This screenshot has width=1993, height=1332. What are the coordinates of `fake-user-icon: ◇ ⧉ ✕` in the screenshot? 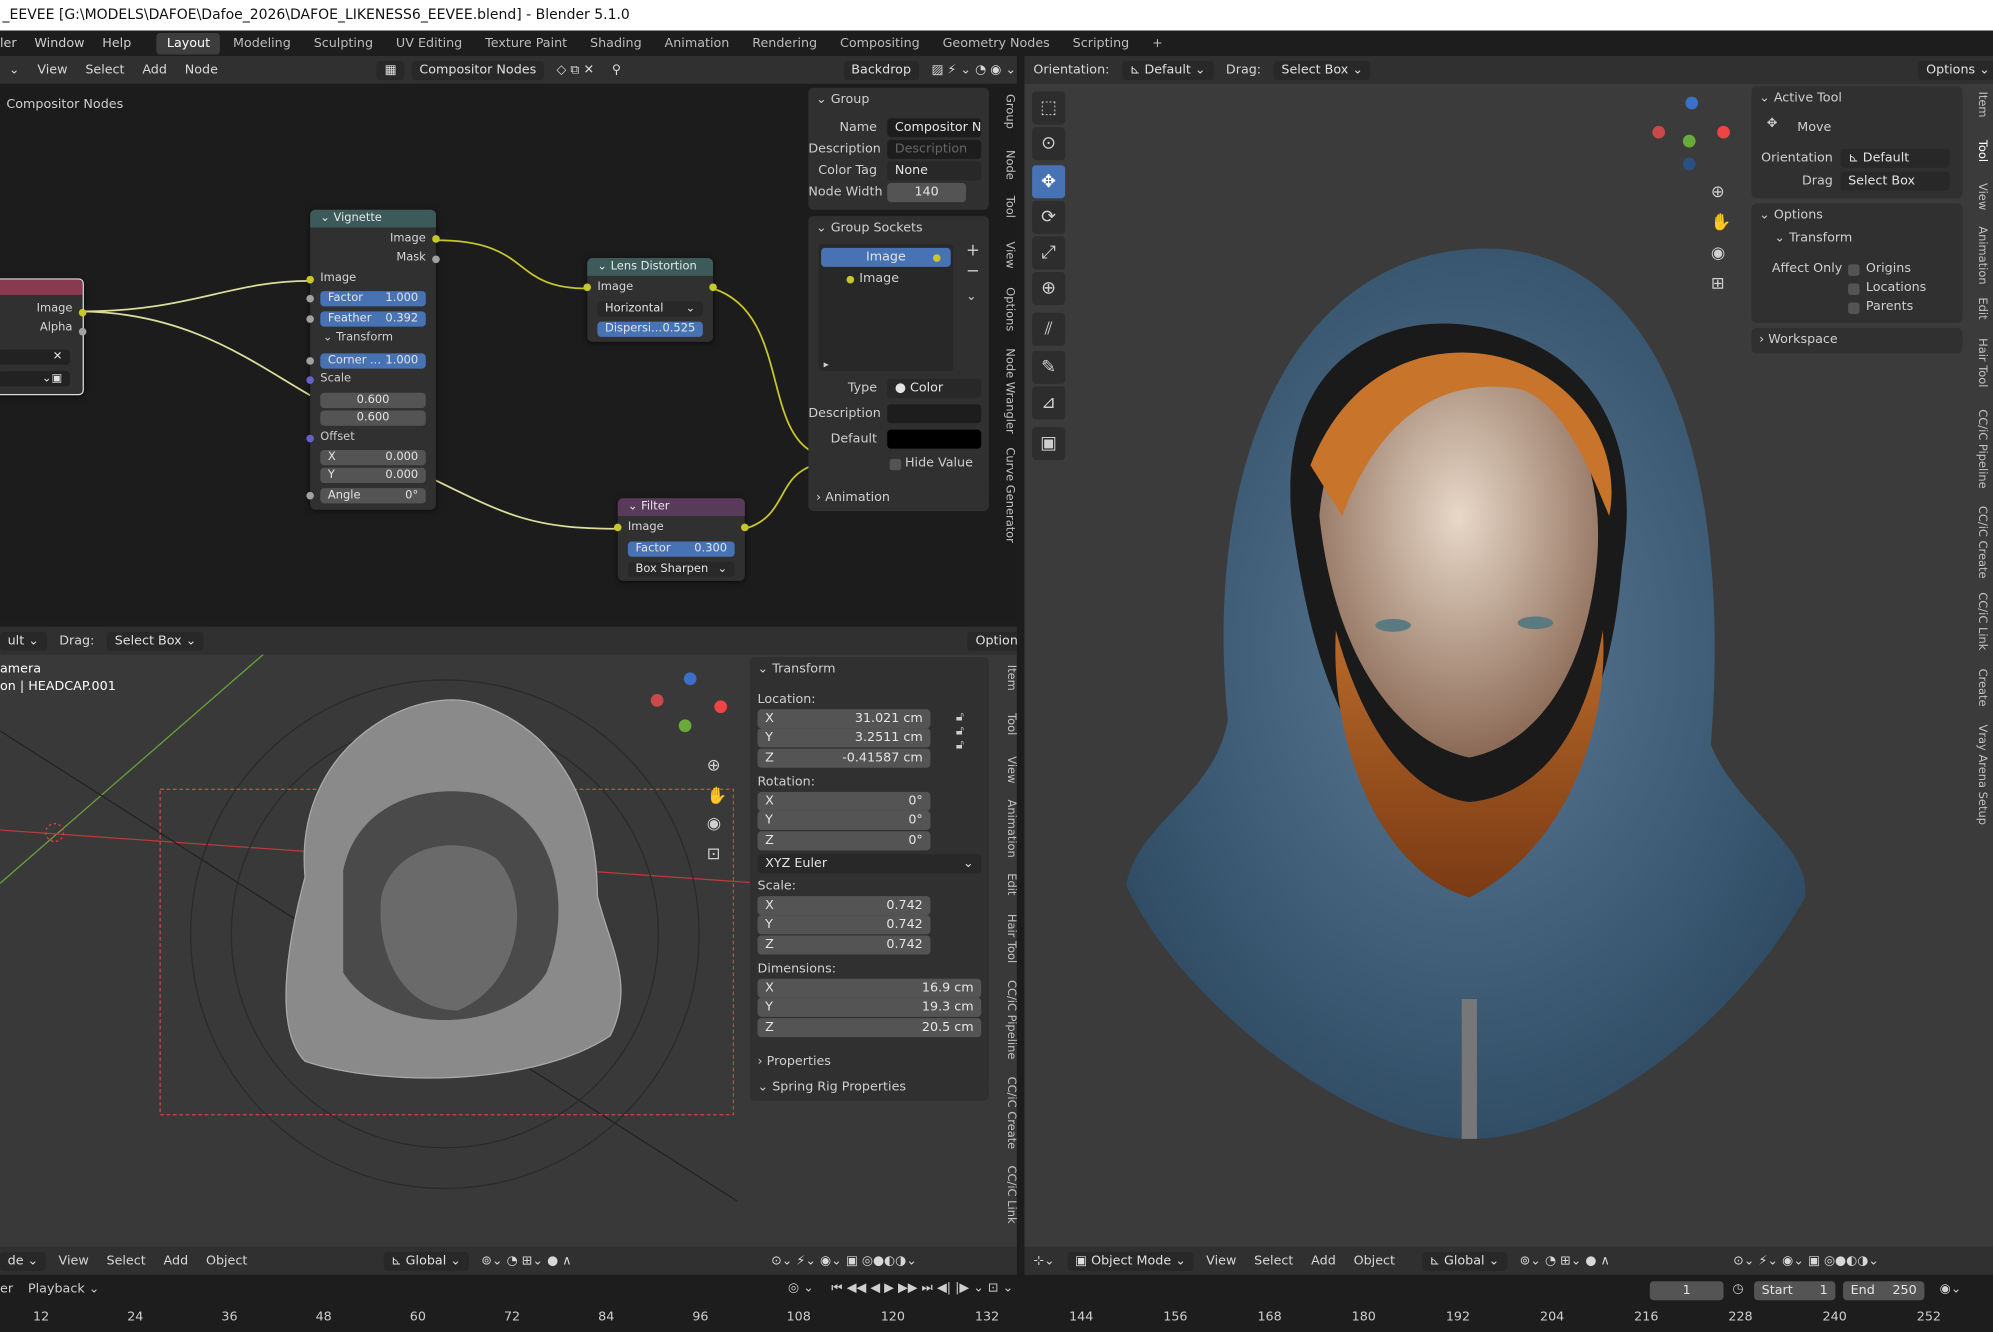 It's located at (576, 70).